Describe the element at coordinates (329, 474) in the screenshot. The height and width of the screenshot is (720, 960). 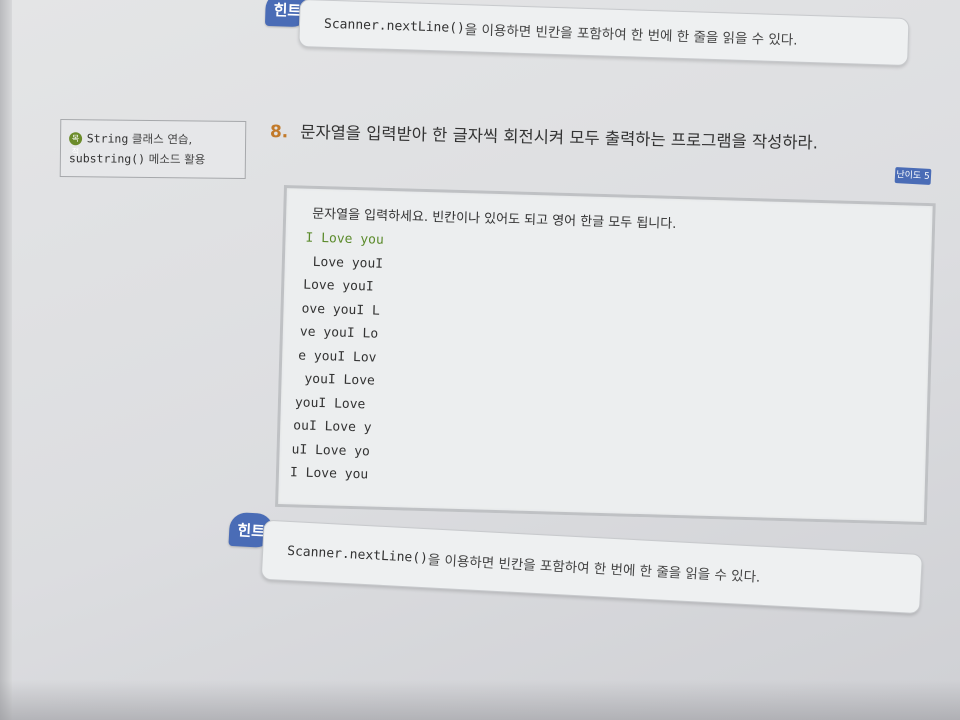
I see `output-line: I Love you` at that location.